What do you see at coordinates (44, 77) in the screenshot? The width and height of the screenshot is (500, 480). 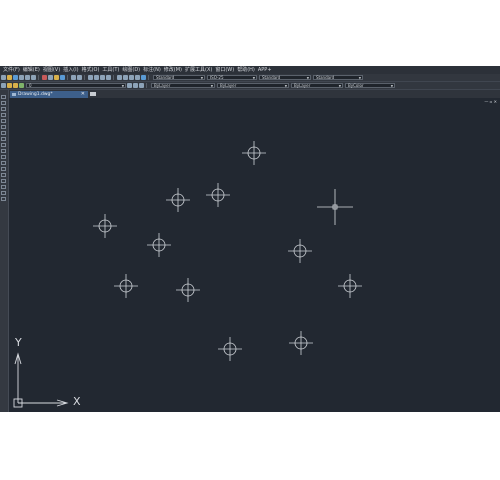 I see `cut-icon` at bounding box center [44, 77].